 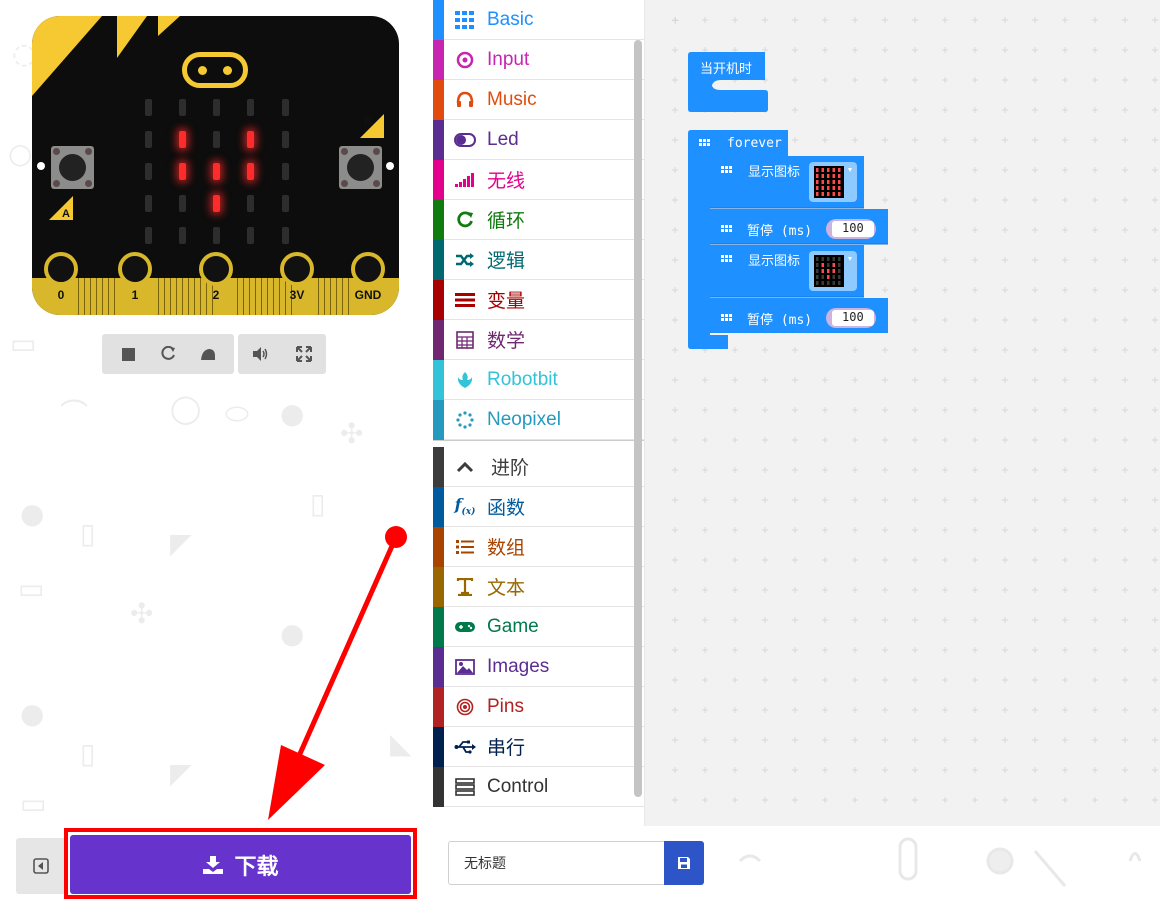 What do you see at coordinates (208, 354) in the screenshot?
I see `slow-motion-icon` at bounding box center [208, 354].